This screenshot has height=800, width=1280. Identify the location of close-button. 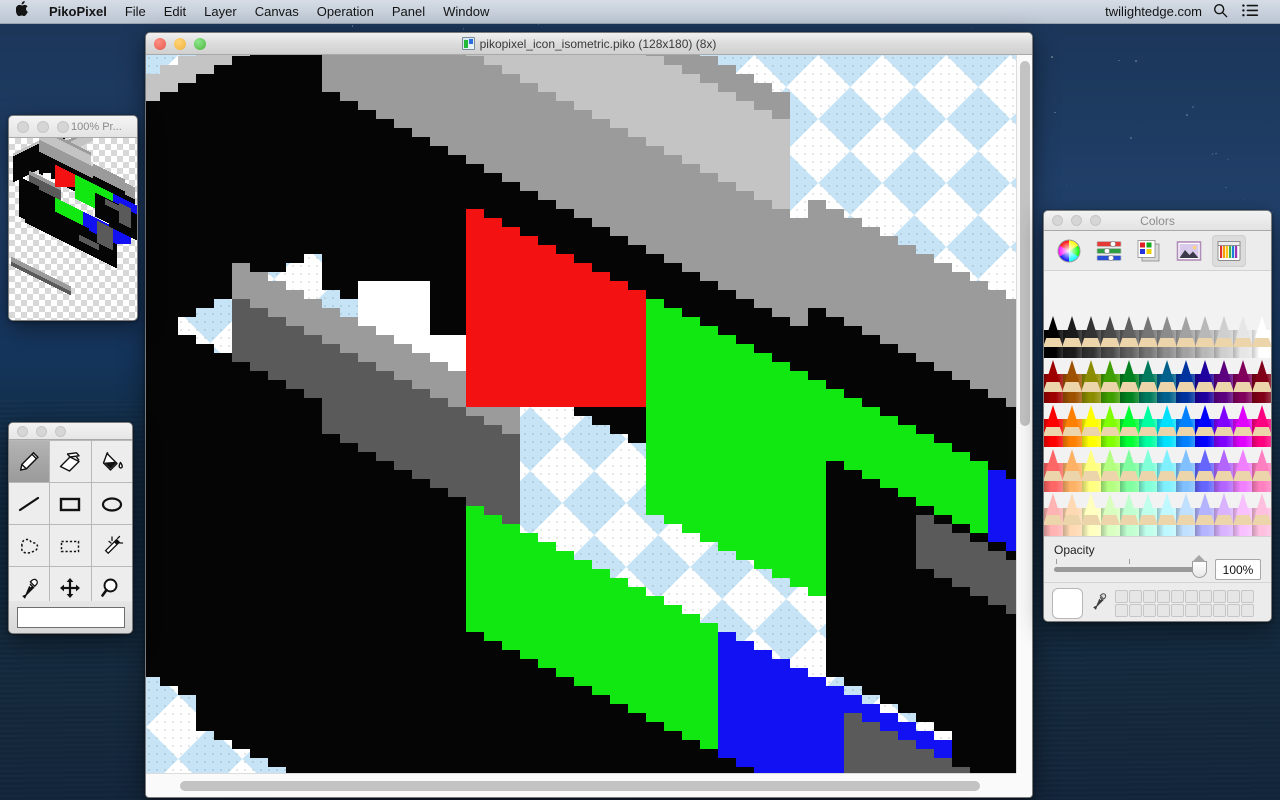
(160, 43).